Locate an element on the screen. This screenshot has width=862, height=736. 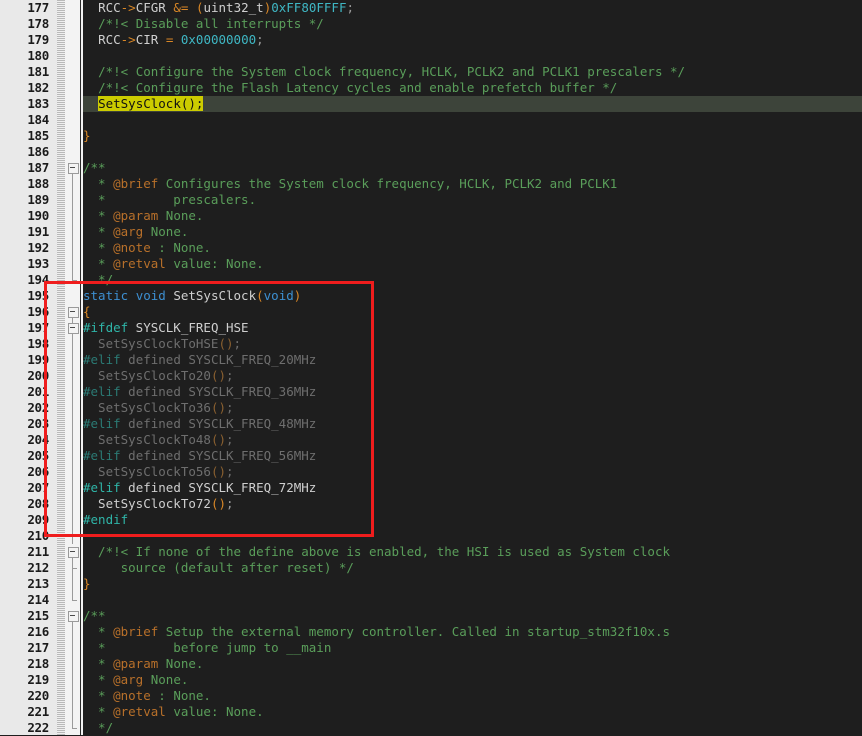
code-line: 213} is located at coordinates (431, 584).